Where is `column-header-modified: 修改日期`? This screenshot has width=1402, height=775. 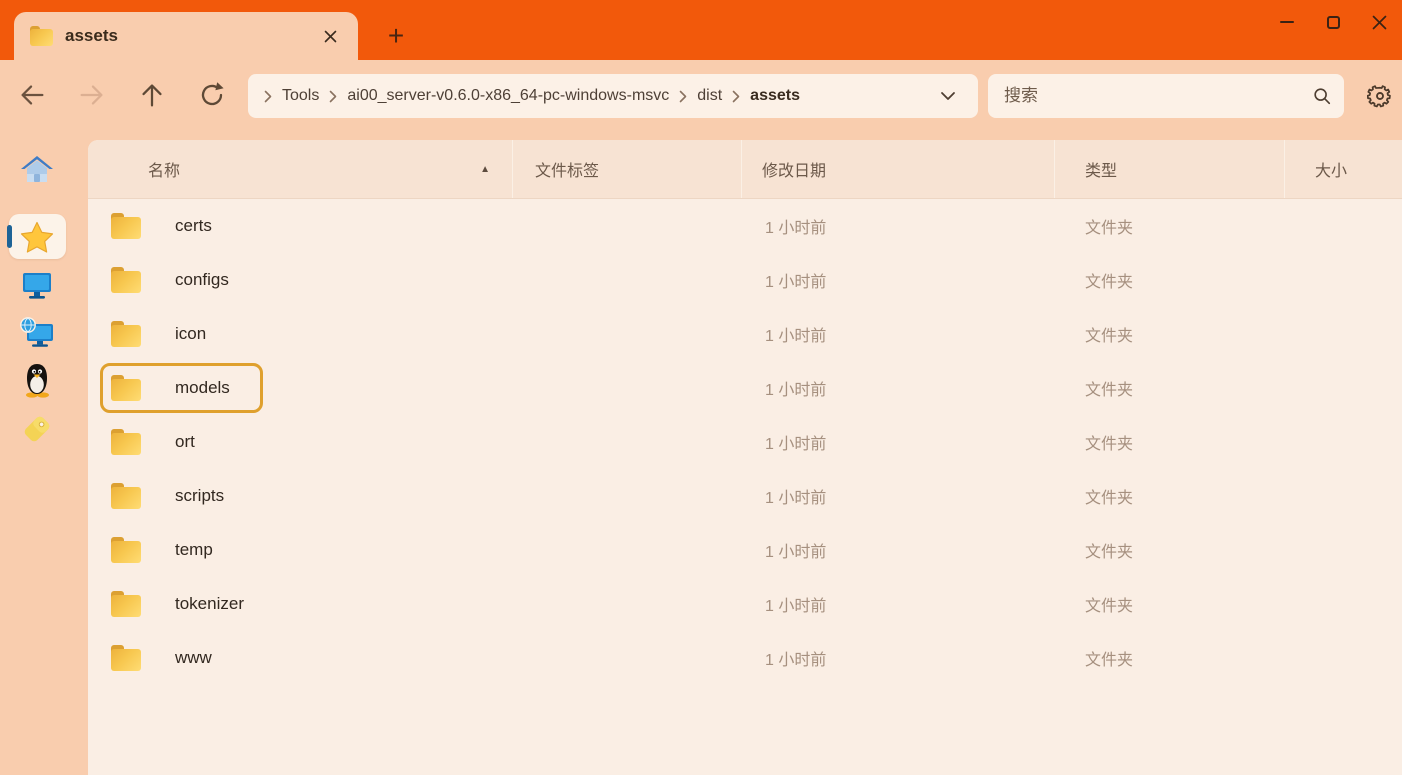 column-header-modified: 修改日期 is located at coordinates (898, 169).